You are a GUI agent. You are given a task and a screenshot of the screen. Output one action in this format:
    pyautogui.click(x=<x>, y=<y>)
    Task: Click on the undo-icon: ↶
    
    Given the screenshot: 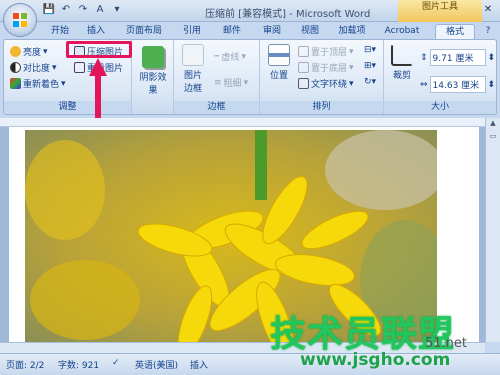 What is the action you would take?
    pyautogui.click(x=66, y=10)
    